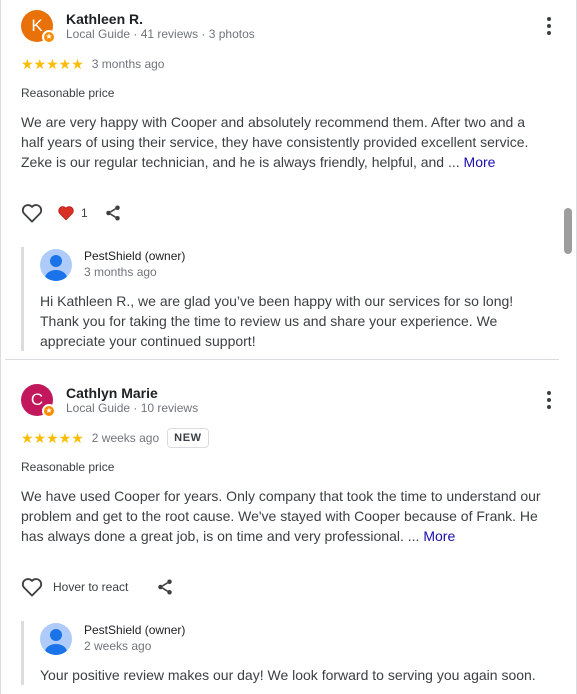 The width and height of the screenshot is (577, 694). What do you see at coordinates (282, 359) in the screenshot?
I see `review-divider` at bounding box center [282, 359].